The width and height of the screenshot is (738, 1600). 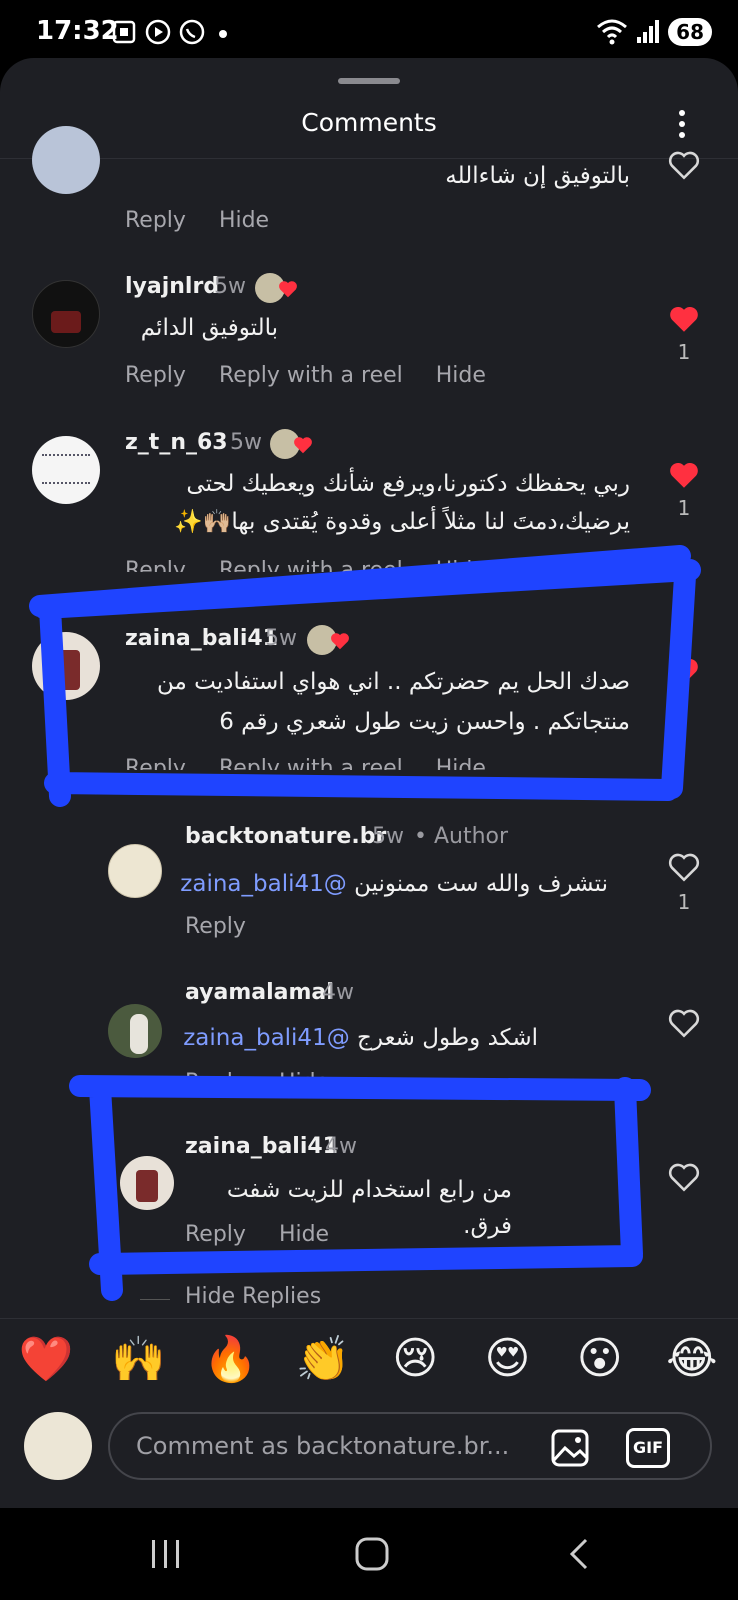 What do you see at coordinates (692, 1358) in the screenshot?
I see `emoji-laughing: 😂` at bounding box center [692, 1358].